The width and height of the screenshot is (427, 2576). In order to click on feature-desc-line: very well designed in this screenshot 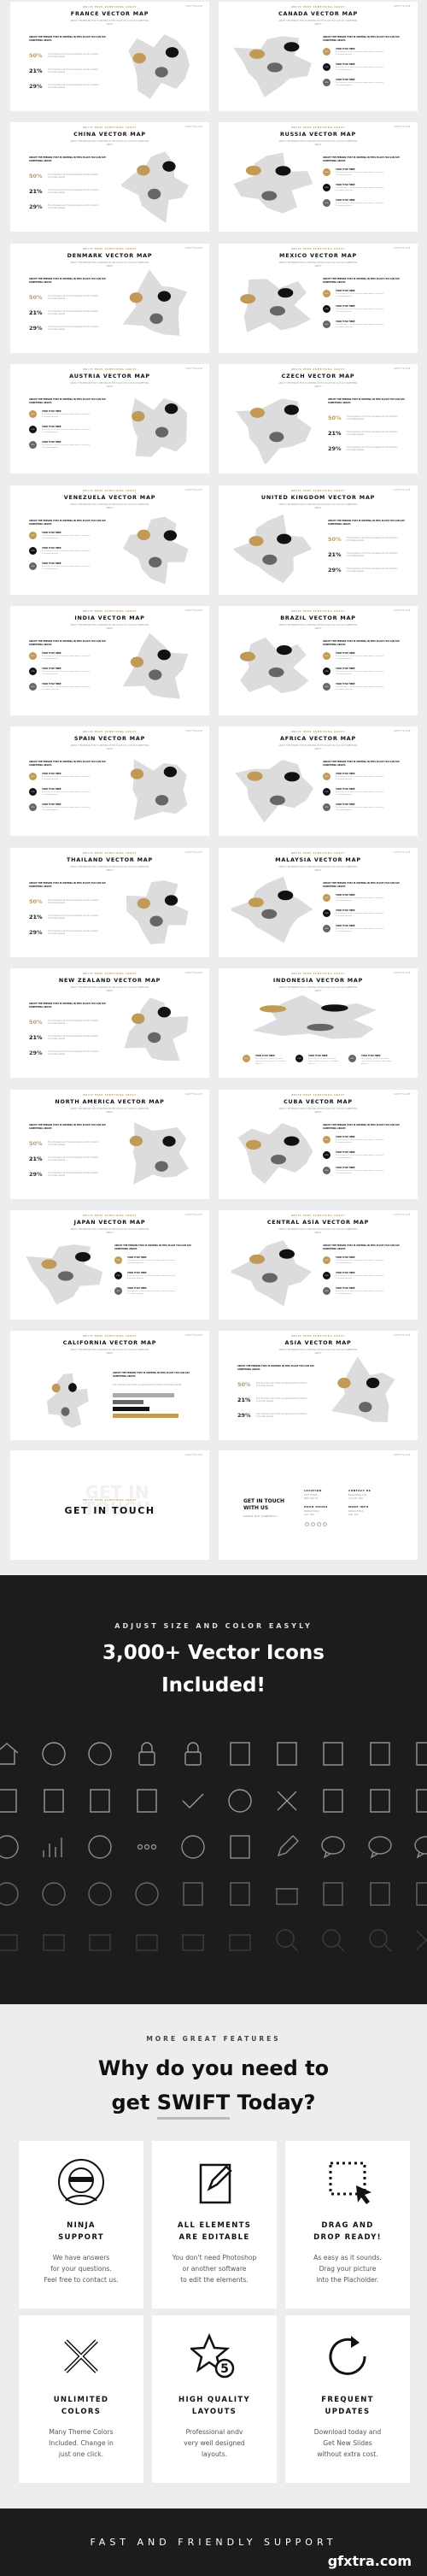, I will do `click(214, 2443)`.